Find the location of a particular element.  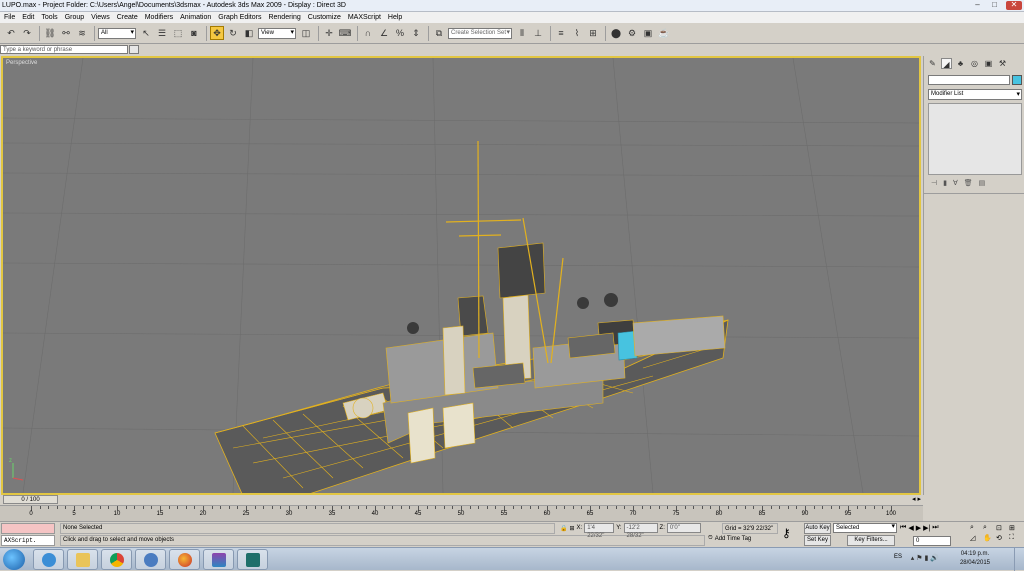

previous-frame-icon: ◀ is located at coordinates (910, 528).